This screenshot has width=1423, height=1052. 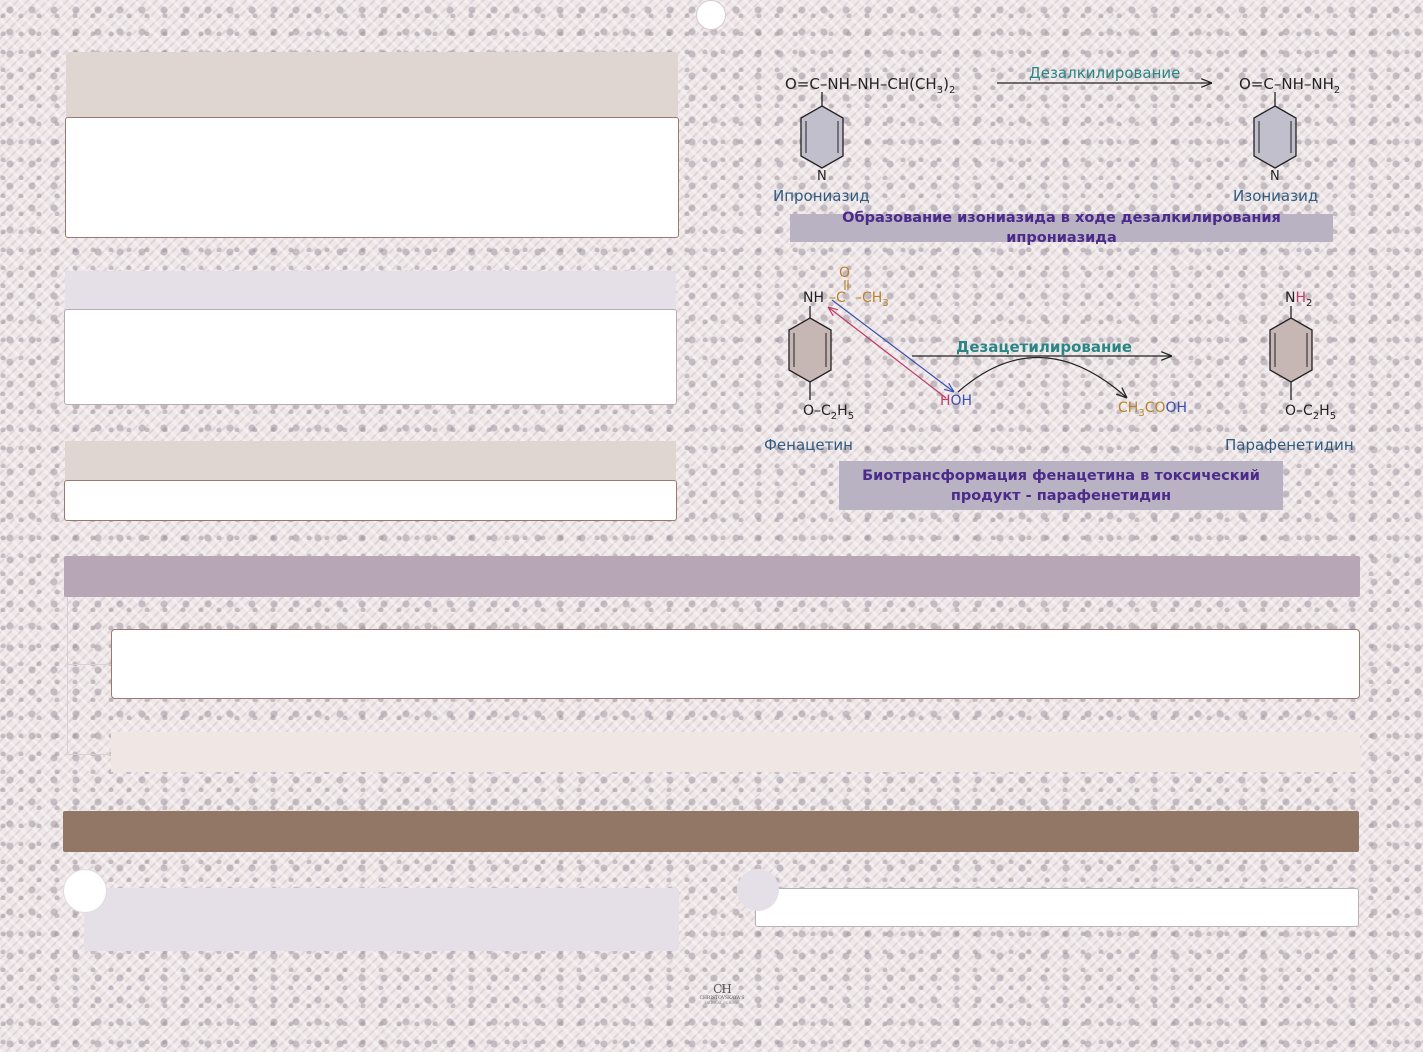 What do you see at coordinates (722, 989) in the screenshot?
I see `logo-monogram: CH` at bounding box center [722, 989].